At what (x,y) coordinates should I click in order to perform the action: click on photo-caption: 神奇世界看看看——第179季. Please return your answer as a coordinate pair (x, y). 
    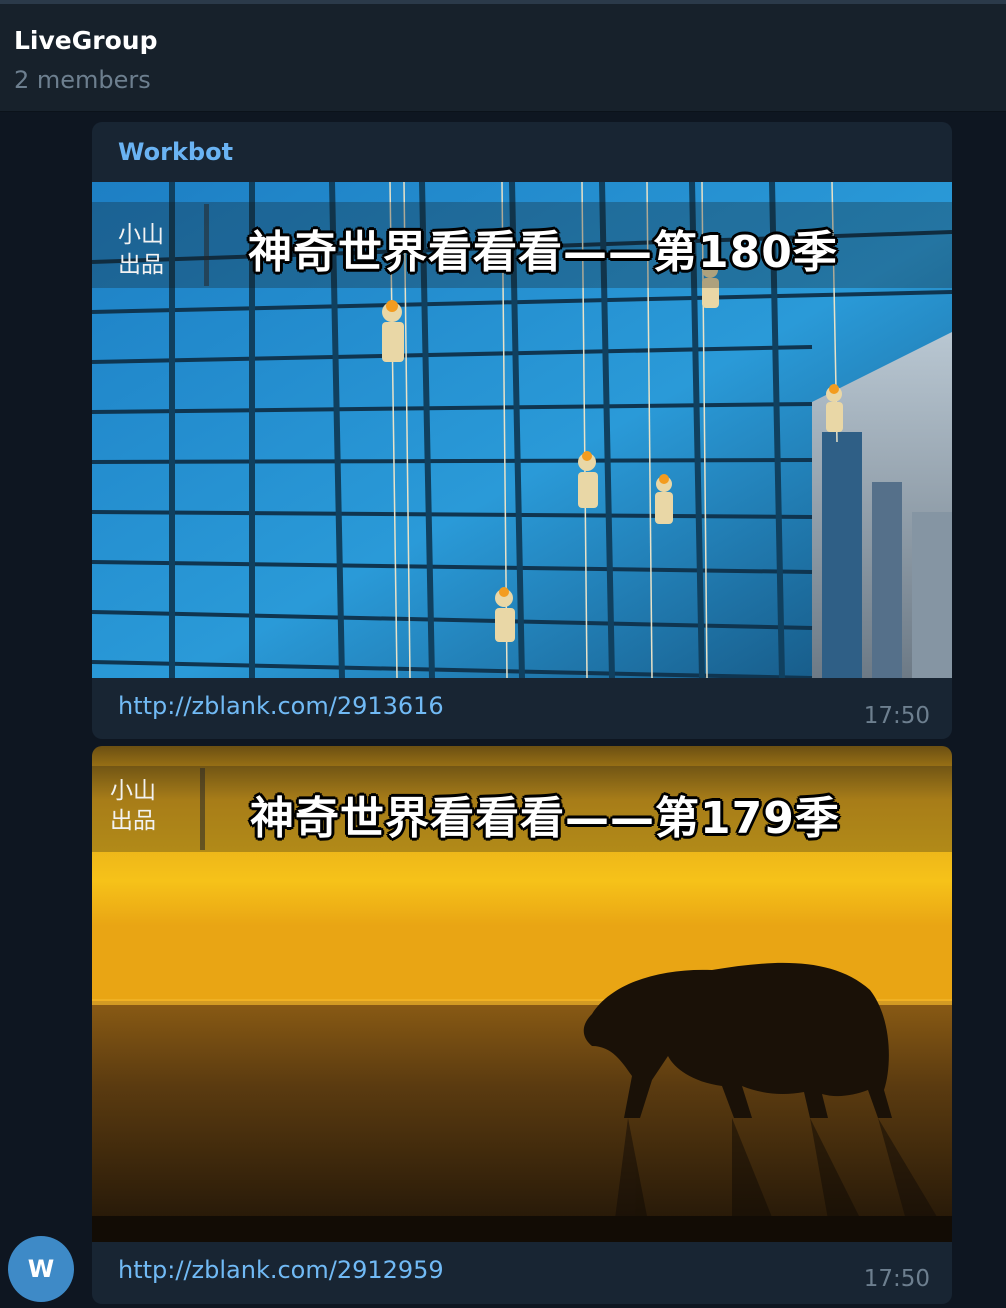
    Looking at the image, I should click on (545, 818).